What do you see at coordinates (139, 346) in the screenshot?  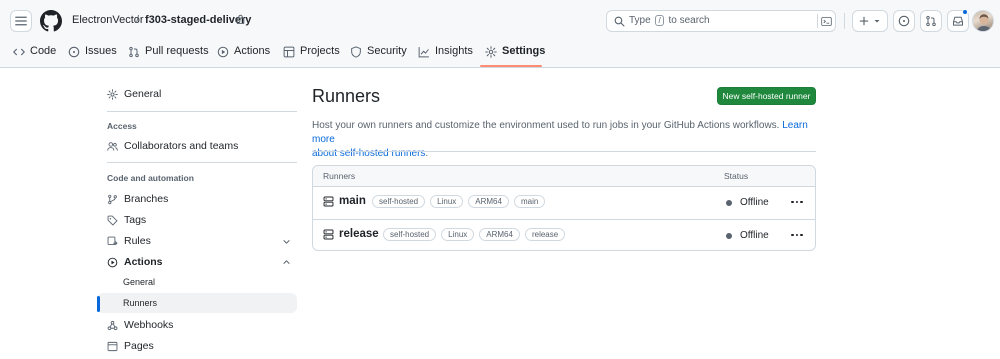 I see `sidebar-item-label: Pages` at bounding box center [139, 346].